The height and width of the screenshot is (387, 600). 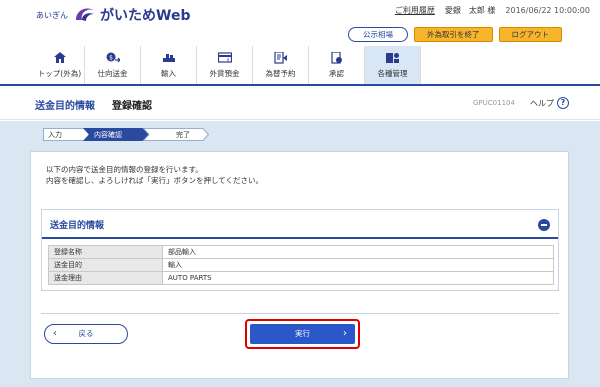 What do you see at coordinates (224, 57) in the screenshot?
I see `deposit-icon: $` at bounding box center [224, 57].